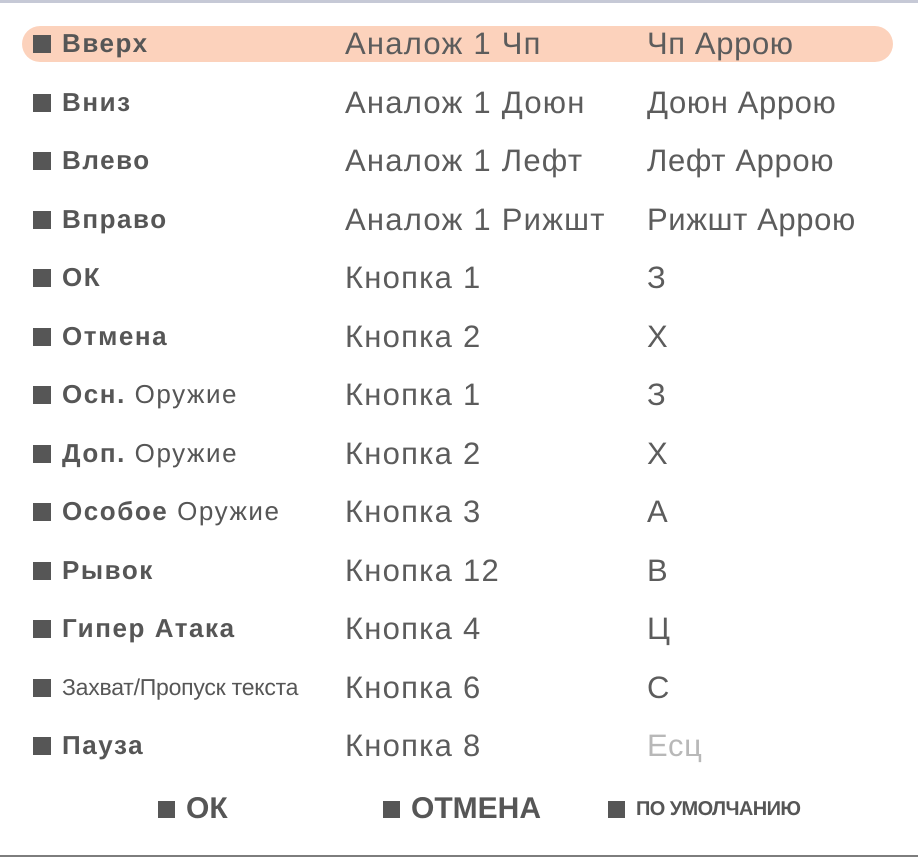 The image size is (918, 858). I want to click on binding-row: Пауза Кнопка 8 Есц, so click(457, 746).